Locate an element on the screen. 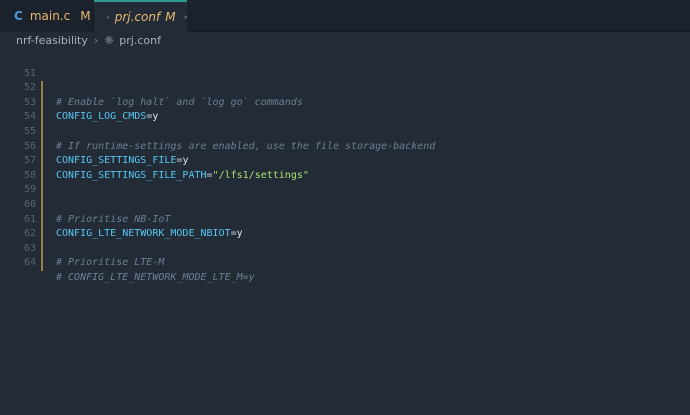  tab-label: prj.conf is located at coordinates (137, 17).